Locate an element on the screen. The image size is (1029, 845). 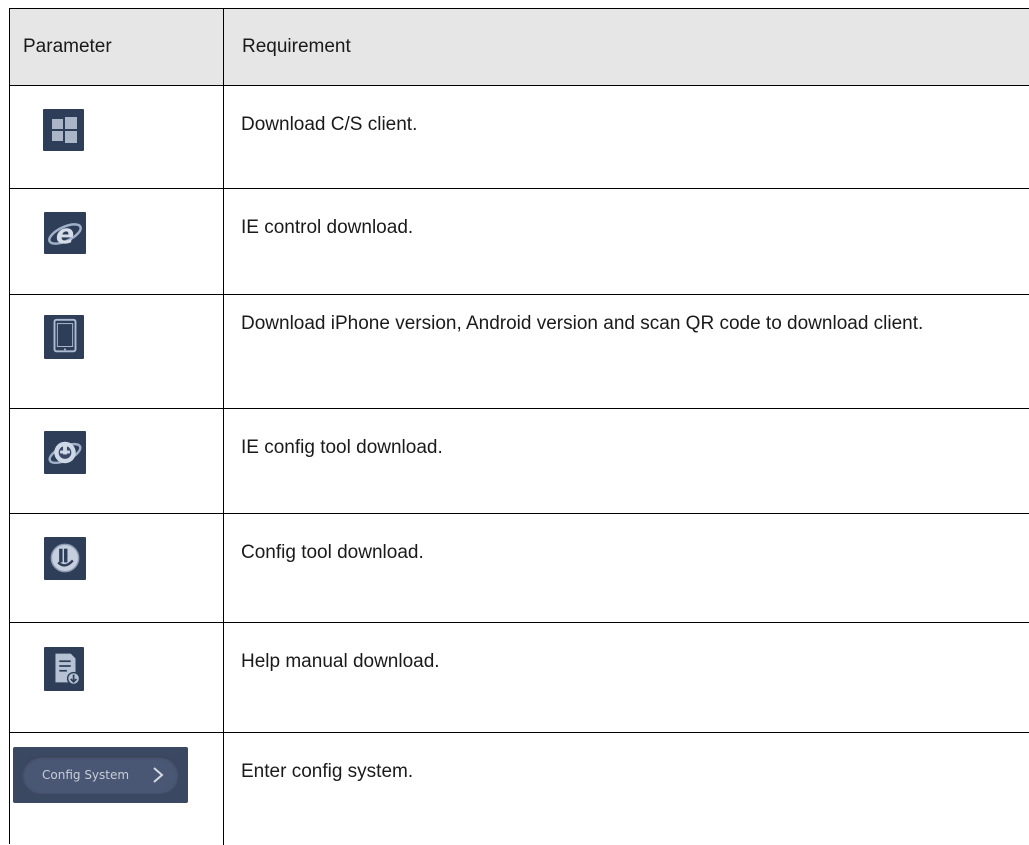
svg-text: e is located at coordinates (65, 234).